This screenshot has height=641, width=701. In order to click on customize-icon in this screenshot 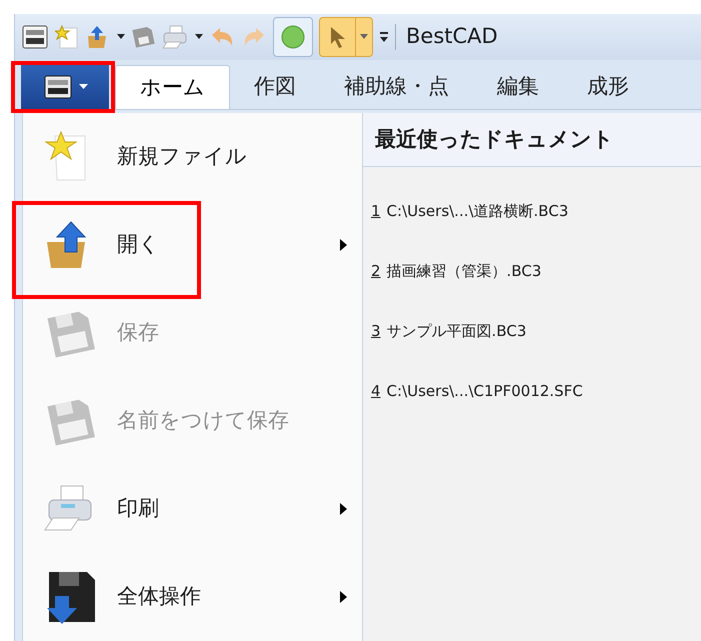, I will do `click(384, 37)`.